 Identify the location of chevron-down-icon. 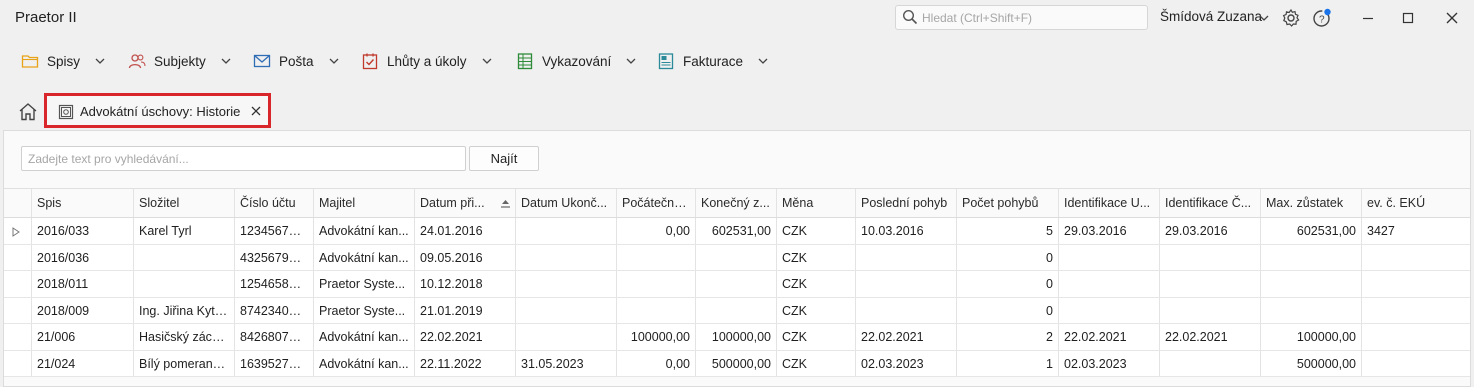
(1264, 18).